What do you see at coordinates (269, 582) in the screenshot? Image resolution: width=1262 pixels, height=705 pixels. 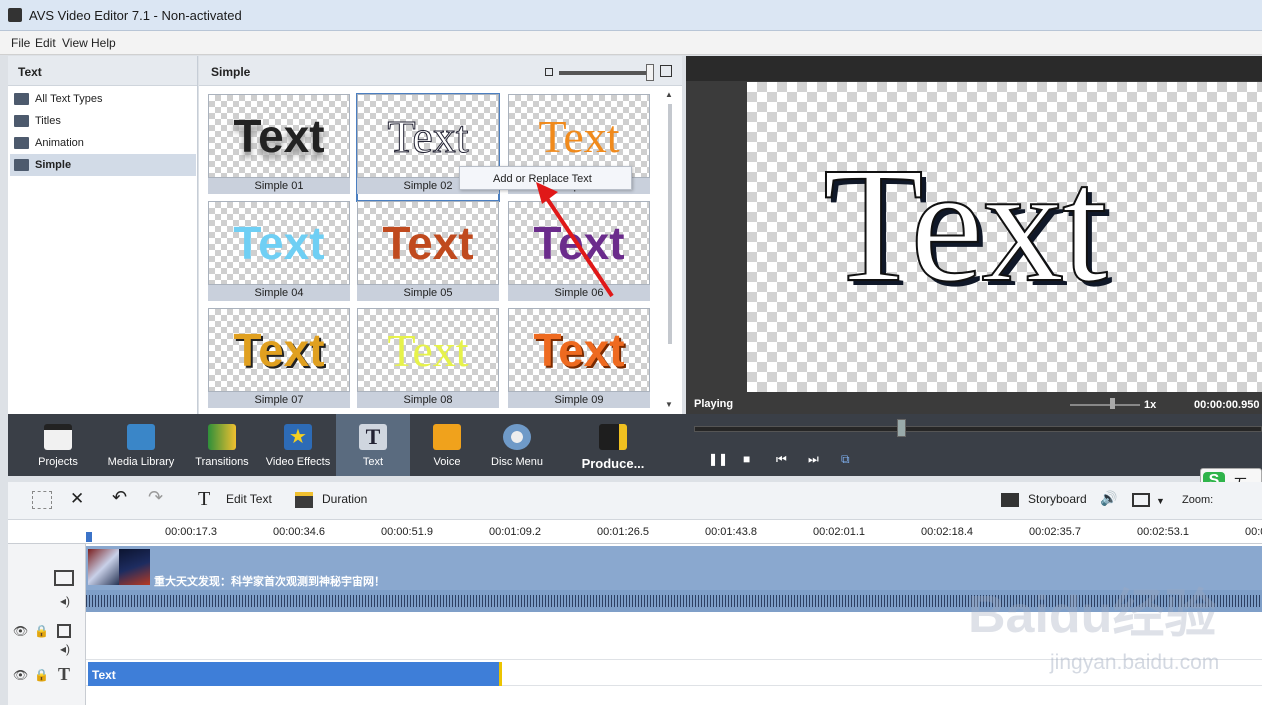 I see `video-clip-title: 重大天文发现：科学家首次观测到神秘宇宙网！` at bounding box center [269, 582].